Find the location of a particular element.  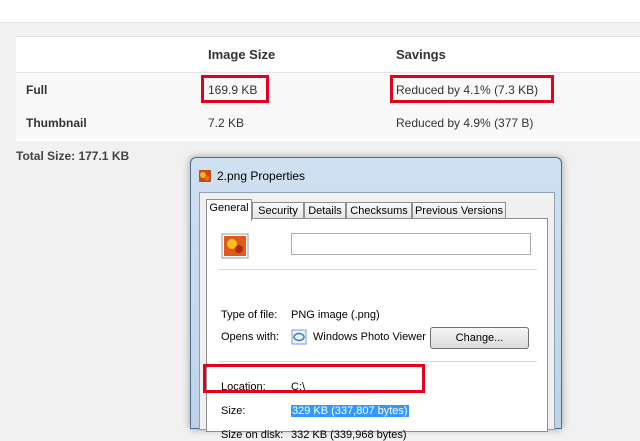

opens-with-value: Windows Photo Viewer is located at coordinates (369, 337).